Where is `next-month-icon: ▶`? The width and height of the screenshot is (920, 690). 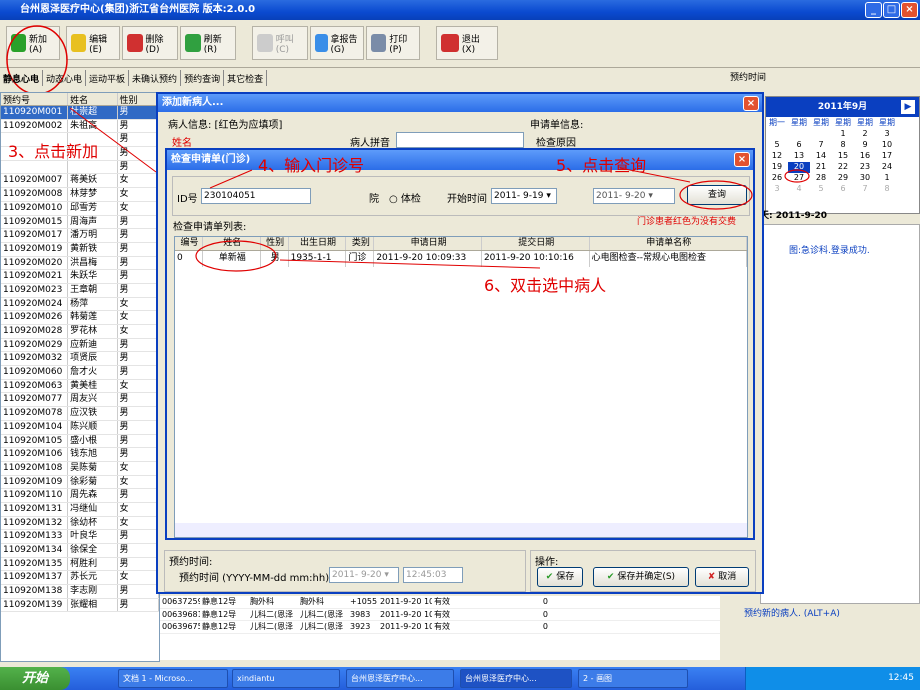 next-month-icon: ▶ is located at coordinates (908, 107).